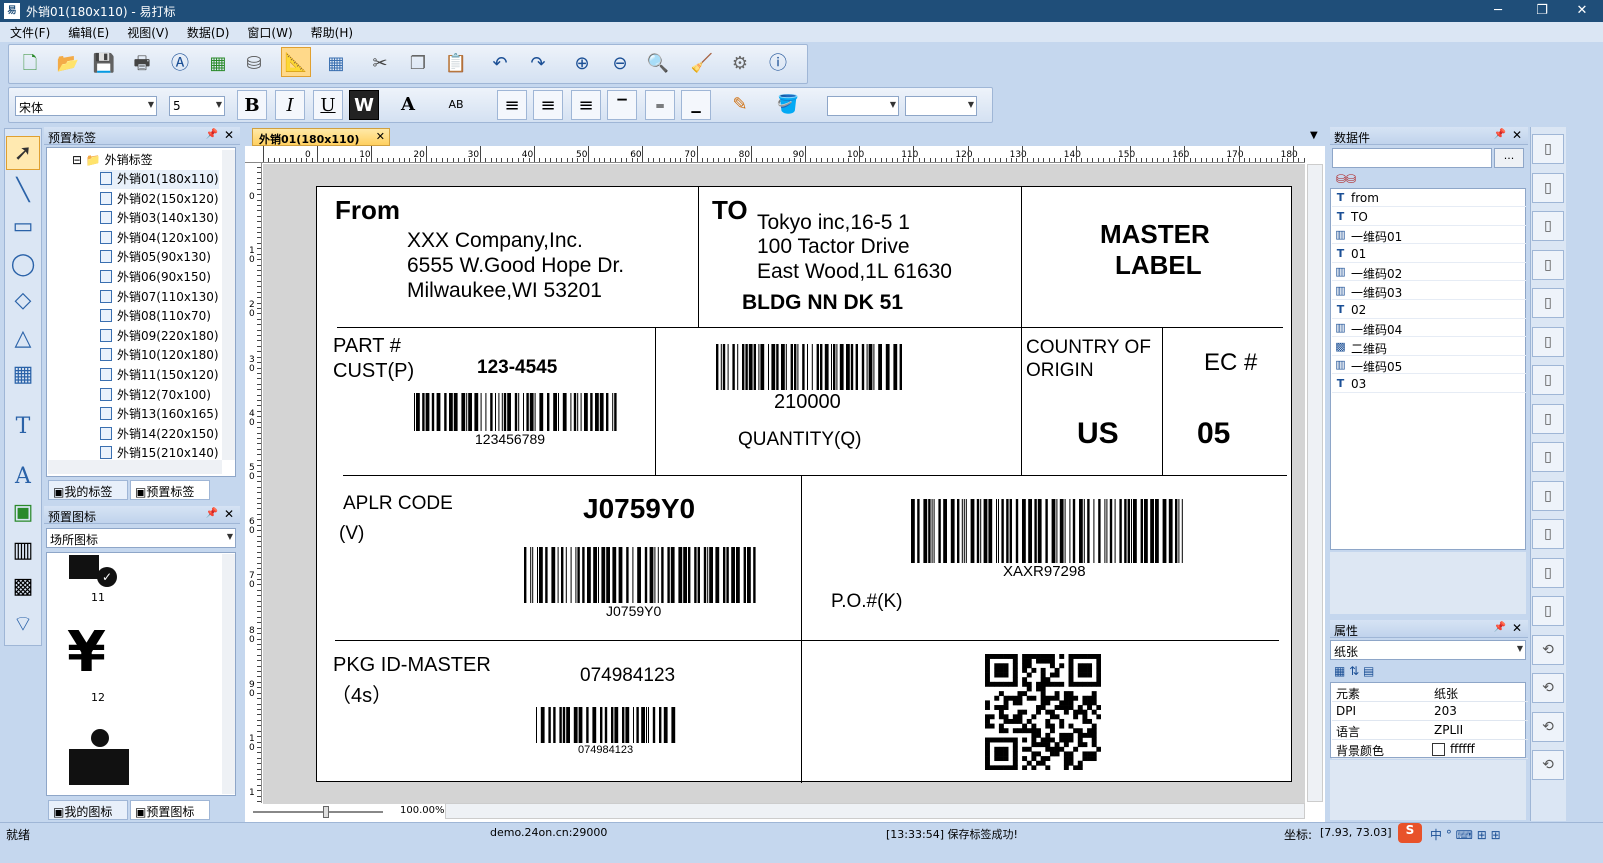 The image size is (1603, 863). What do you see at coordinates (1542, 11) in the screenshot?
I see `maximize-button: ❐` at bounding box center [1542, 11].